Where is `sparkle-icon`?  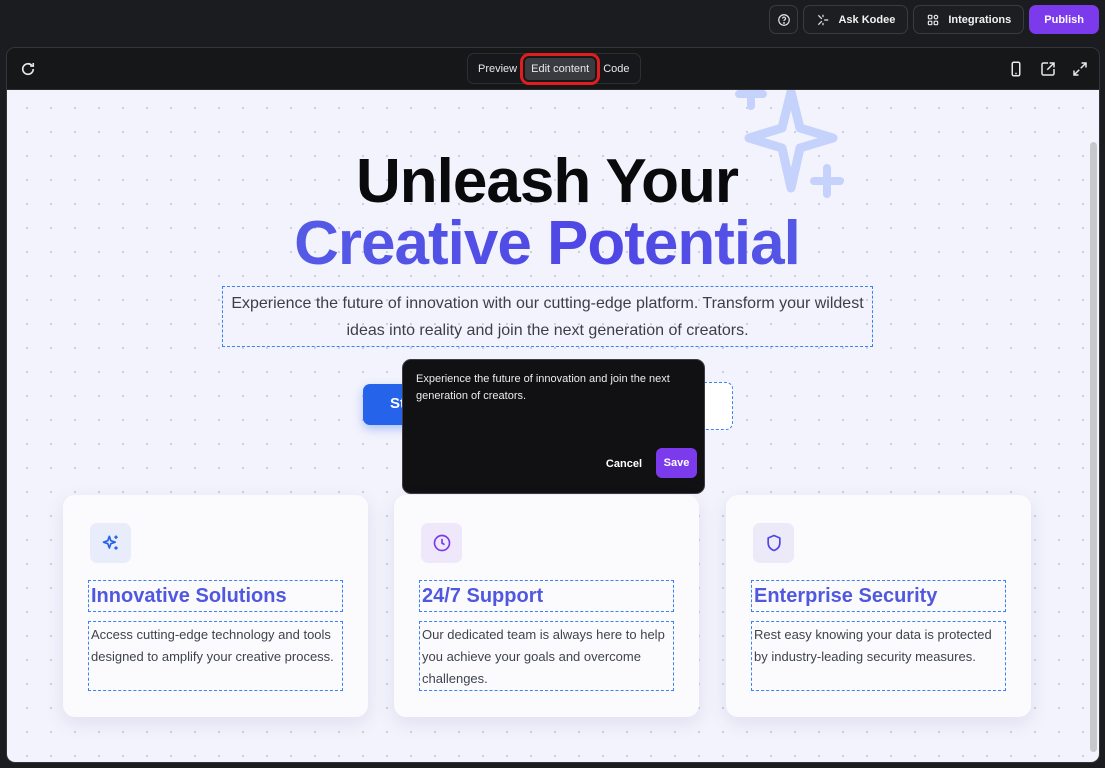 sparkle-icon is located at coordinates (823, 19).